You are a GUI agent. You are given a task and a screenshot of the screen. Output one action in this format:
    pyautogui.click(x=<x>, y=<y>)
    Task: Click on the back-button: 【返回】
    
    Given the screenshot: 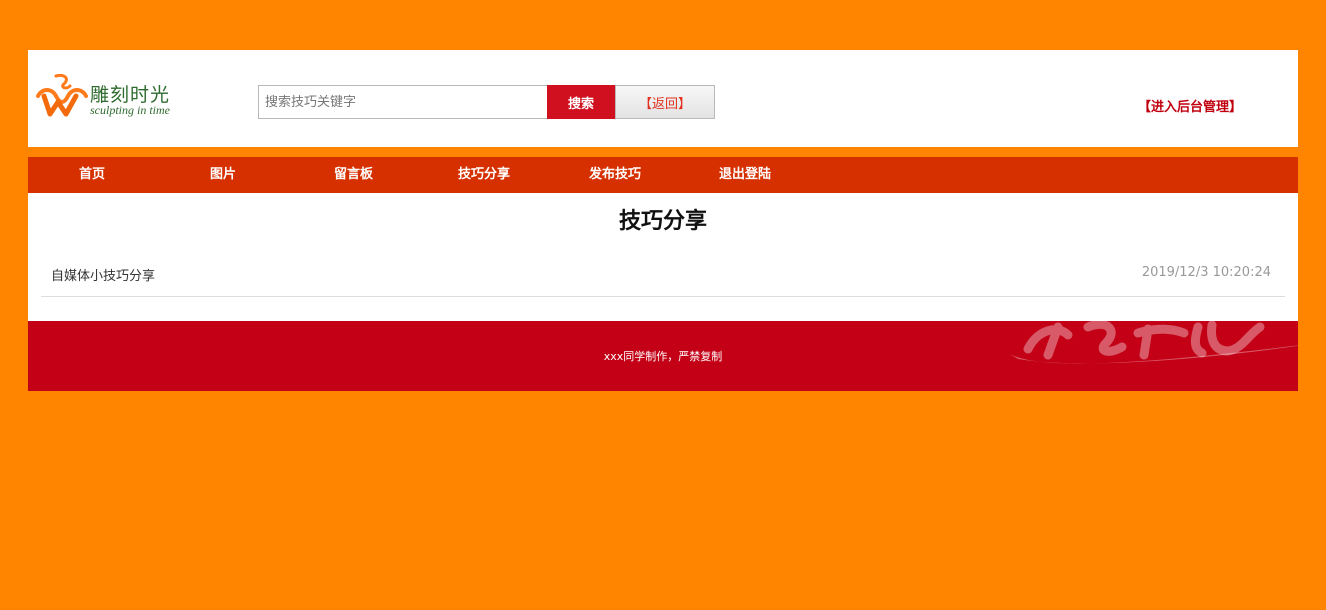 What is the action you would take?
    pyautogui.click(x=665, y=102)
    